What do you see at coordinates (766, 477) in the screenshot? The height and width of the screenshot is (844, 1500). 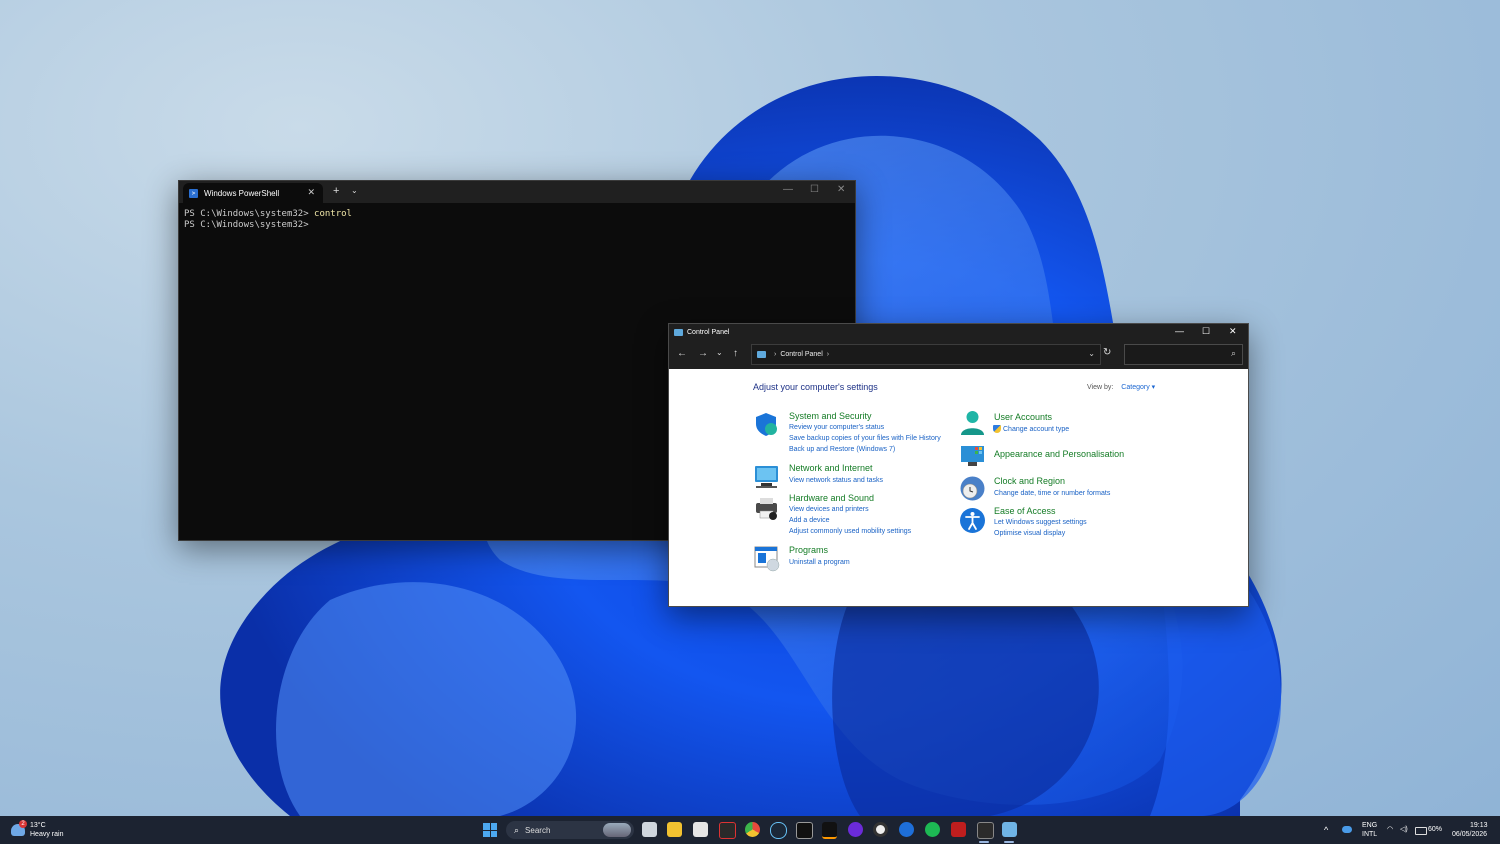 I see `network-icon` at bounding box center [766, 477].